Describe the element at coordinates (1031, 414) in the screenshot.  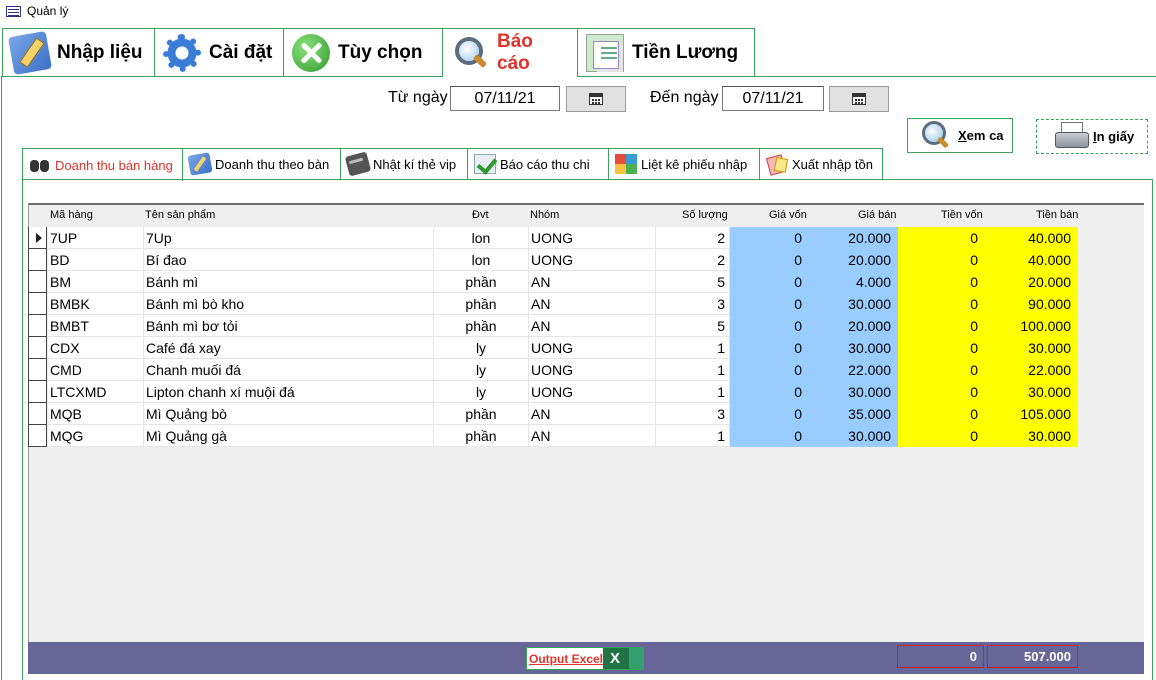
I see `cell-tien-ban: 105.000` at that location.